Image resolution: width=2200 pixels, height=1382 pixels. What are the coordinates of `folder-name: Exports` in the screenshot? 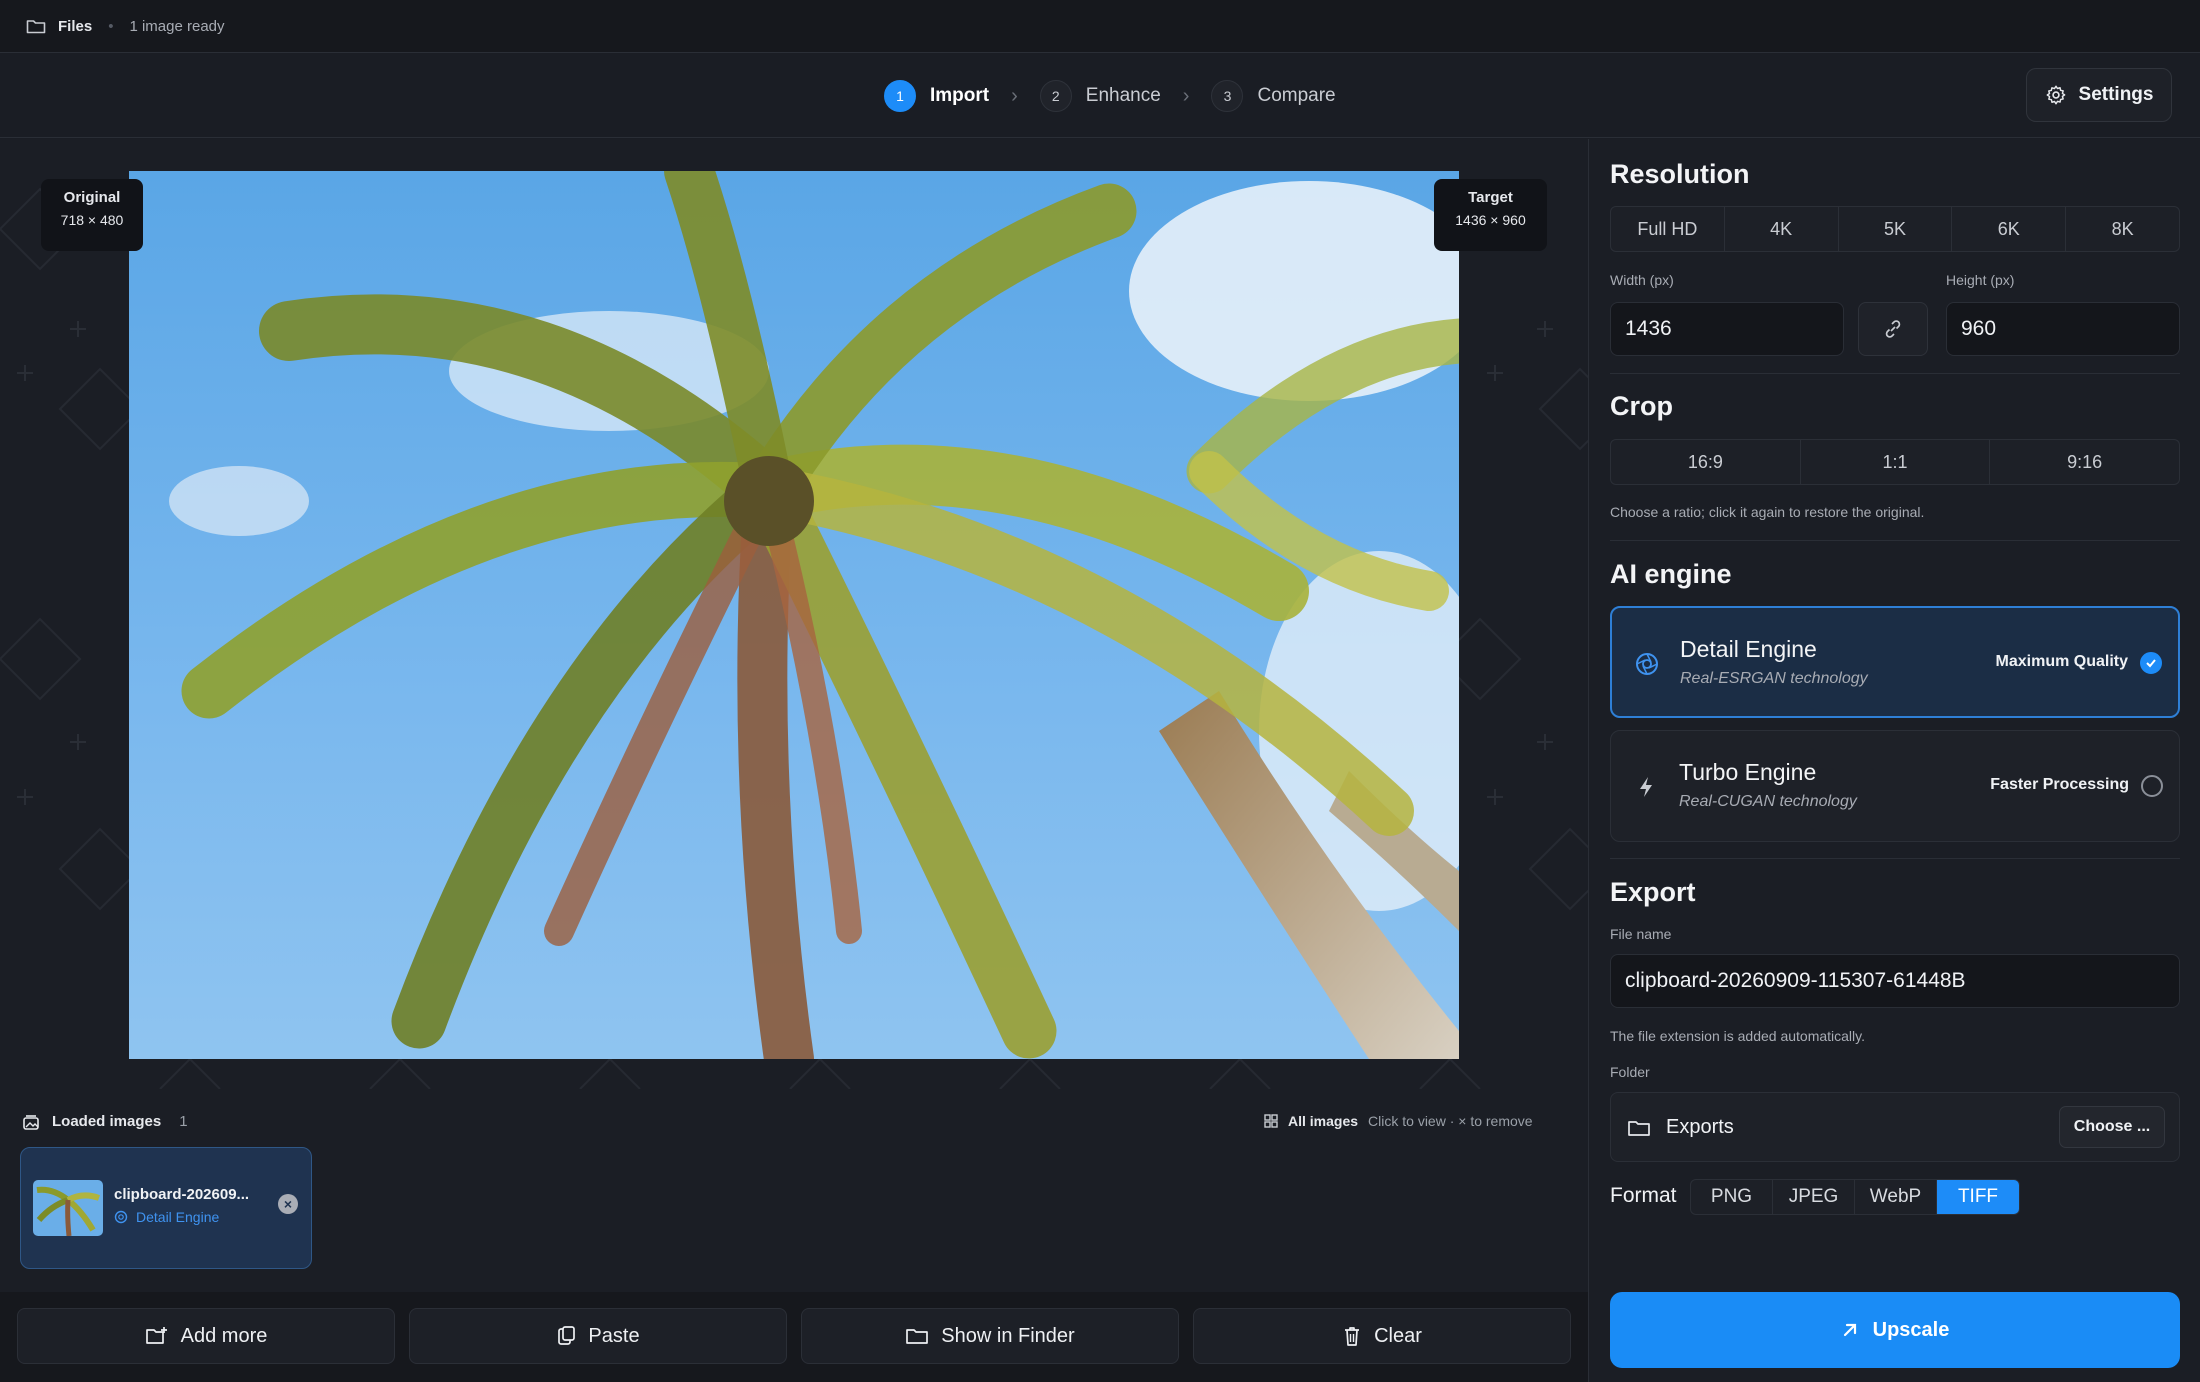 It's located at (1700, 1127).